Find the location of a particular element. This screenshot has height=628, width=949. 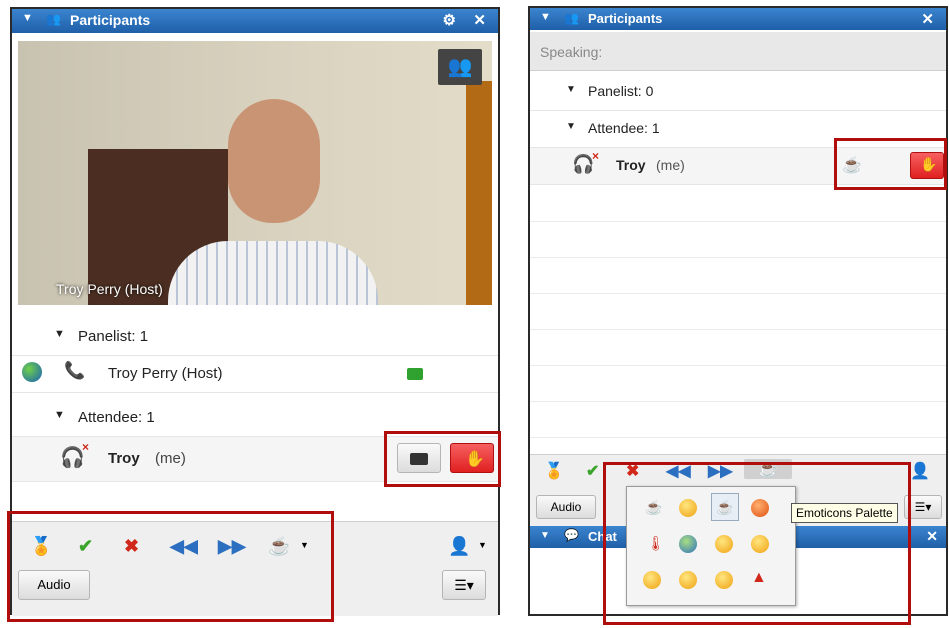

door-frame is located at coordinates (479, 193).